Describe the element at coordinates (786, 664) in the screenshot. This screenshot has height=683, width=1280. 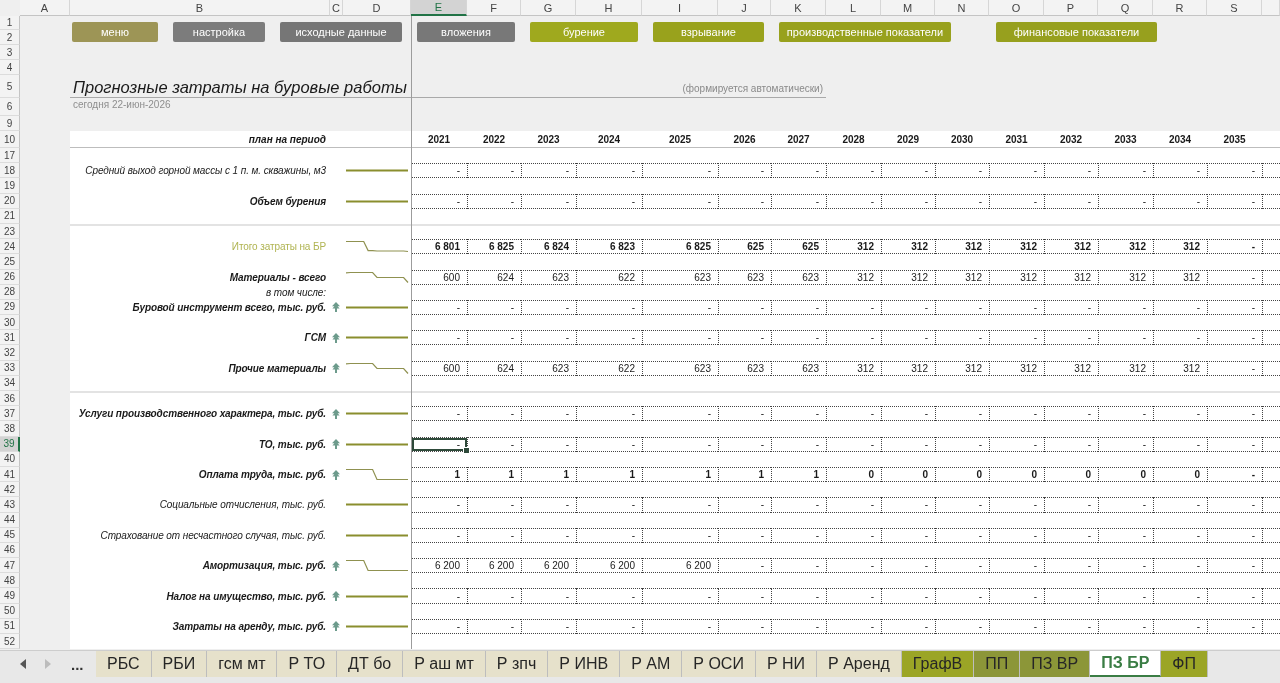
I see `sheet-tab: Р НИ` at that location.